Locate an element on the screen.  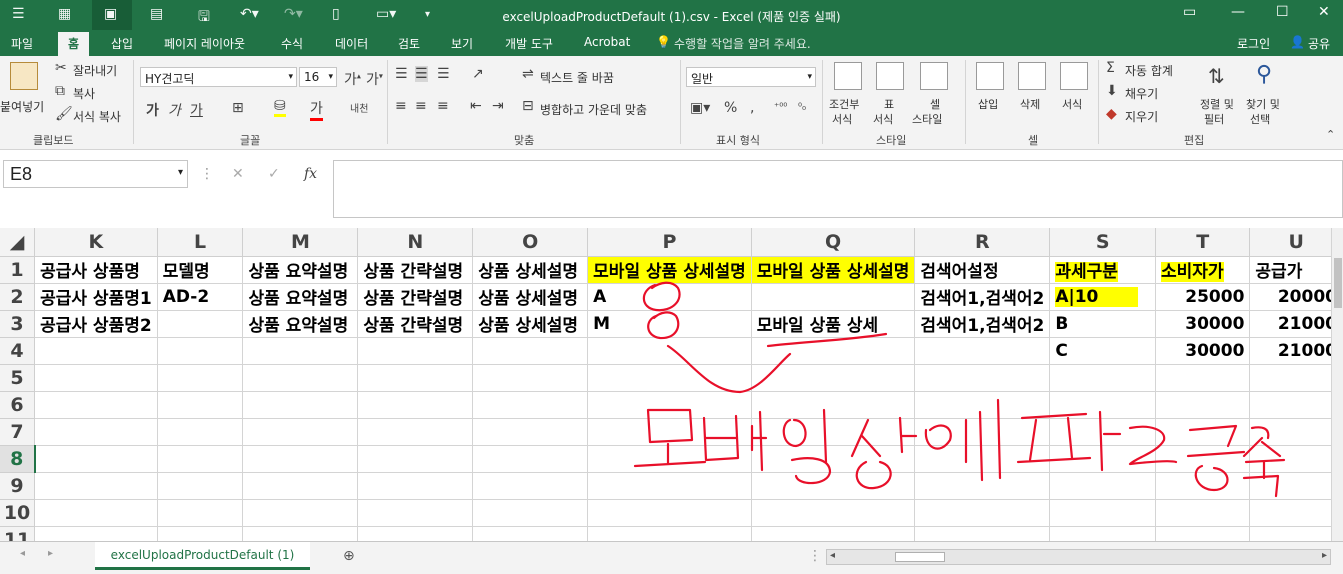
cell: 상품 요약설명 is located at coordinates (300, 270).